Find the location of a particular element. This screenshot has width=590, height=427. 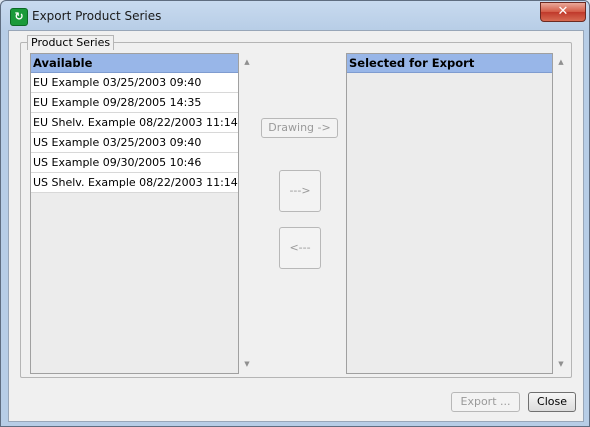

list-item: EU Example 09/28/2005 14:35 is located at coordinates (134, 103).